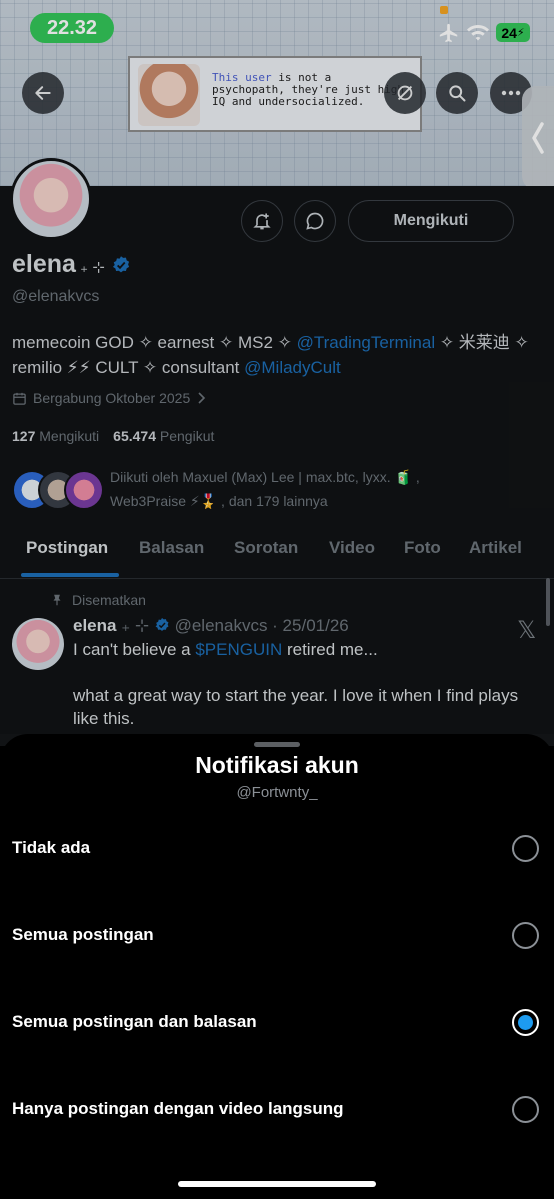 The image size is (554, 1199). I want to click on tab-sorotan: Sorotan, so click(266, 548).